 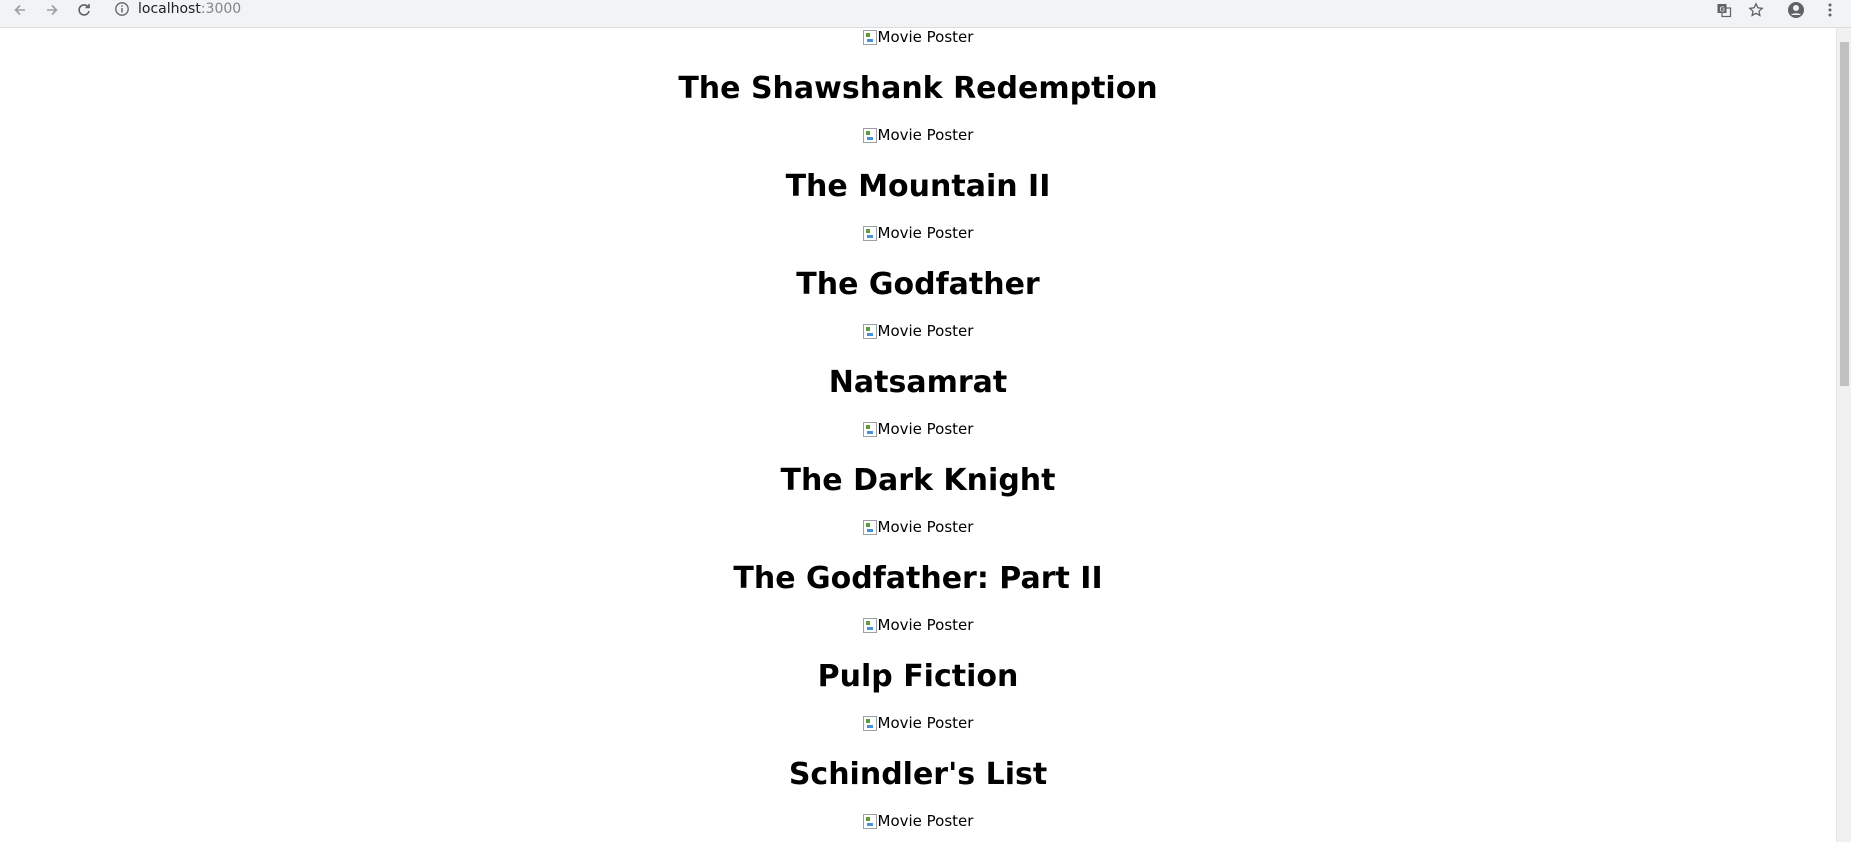 I want to click on movie-title: Natsamrat, so click(x=918, y=382).